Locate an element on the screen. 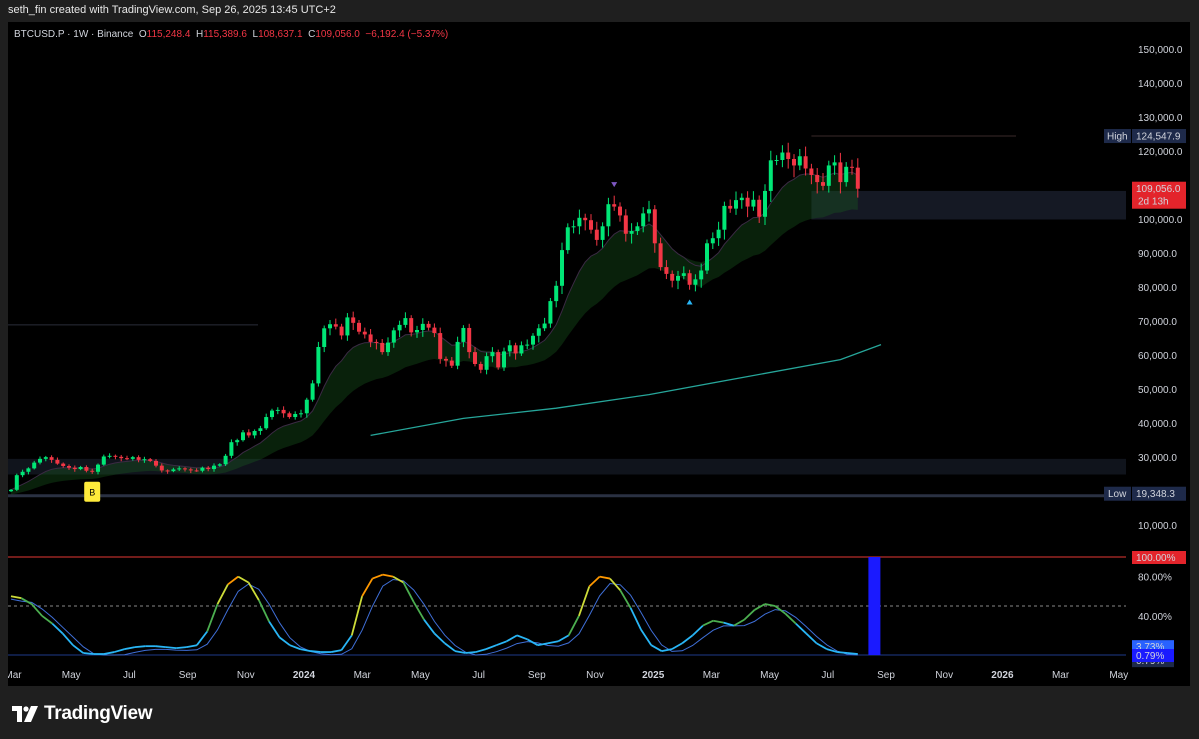  osc-scale-label: 80.00% is located at coordinates (1155, 578).